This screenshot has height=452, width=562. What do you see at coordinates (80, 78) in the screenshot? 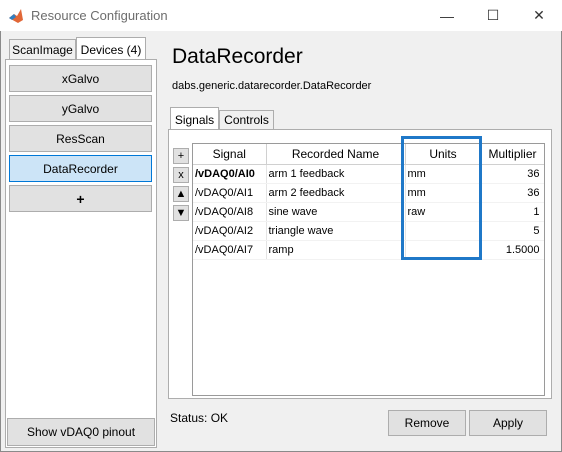
I see `device-button-xgalvo: xGalvo` at bounding box center [80, 78].